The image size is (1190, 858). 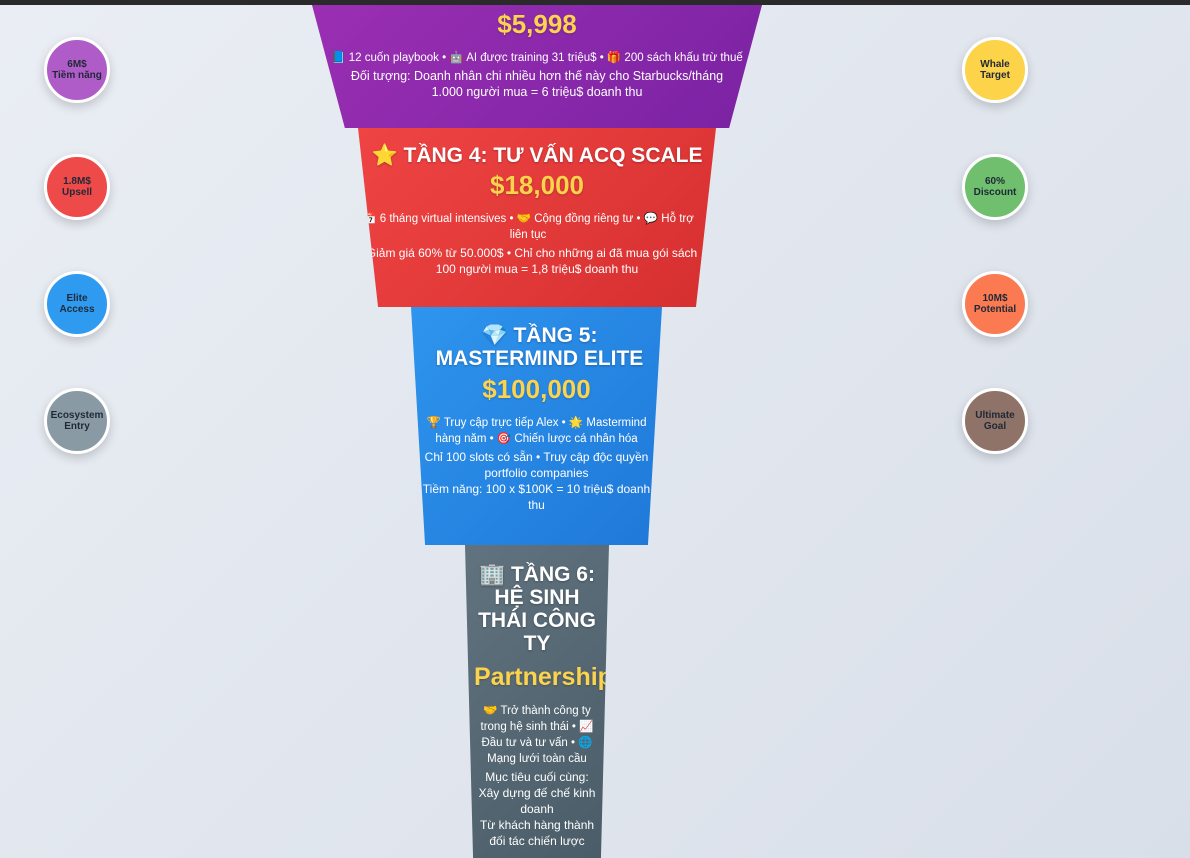 What do you see at coordinates (77, 309) in the screenshot?
I see `badge-line: Access` at bounding box center [77, 309].